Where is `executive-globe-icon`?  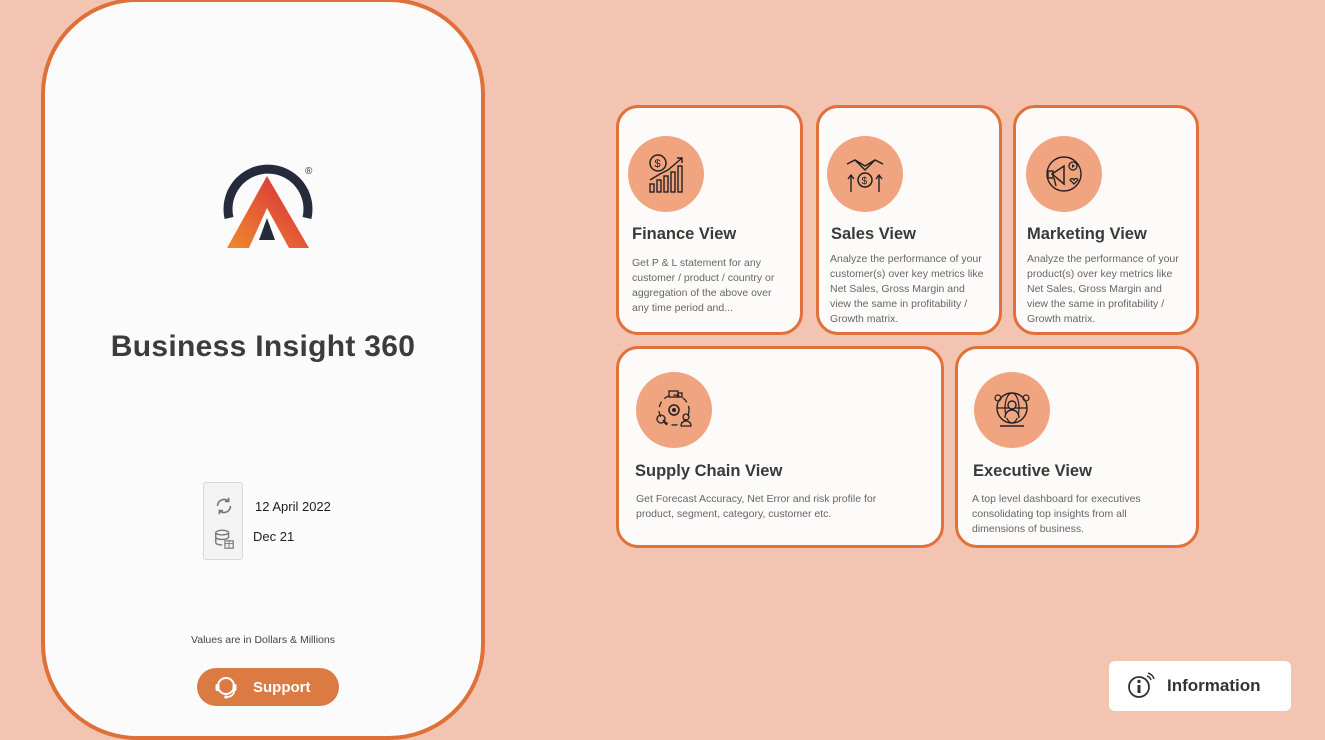 executive-globe-icon is located at coordinates (1012, 409).